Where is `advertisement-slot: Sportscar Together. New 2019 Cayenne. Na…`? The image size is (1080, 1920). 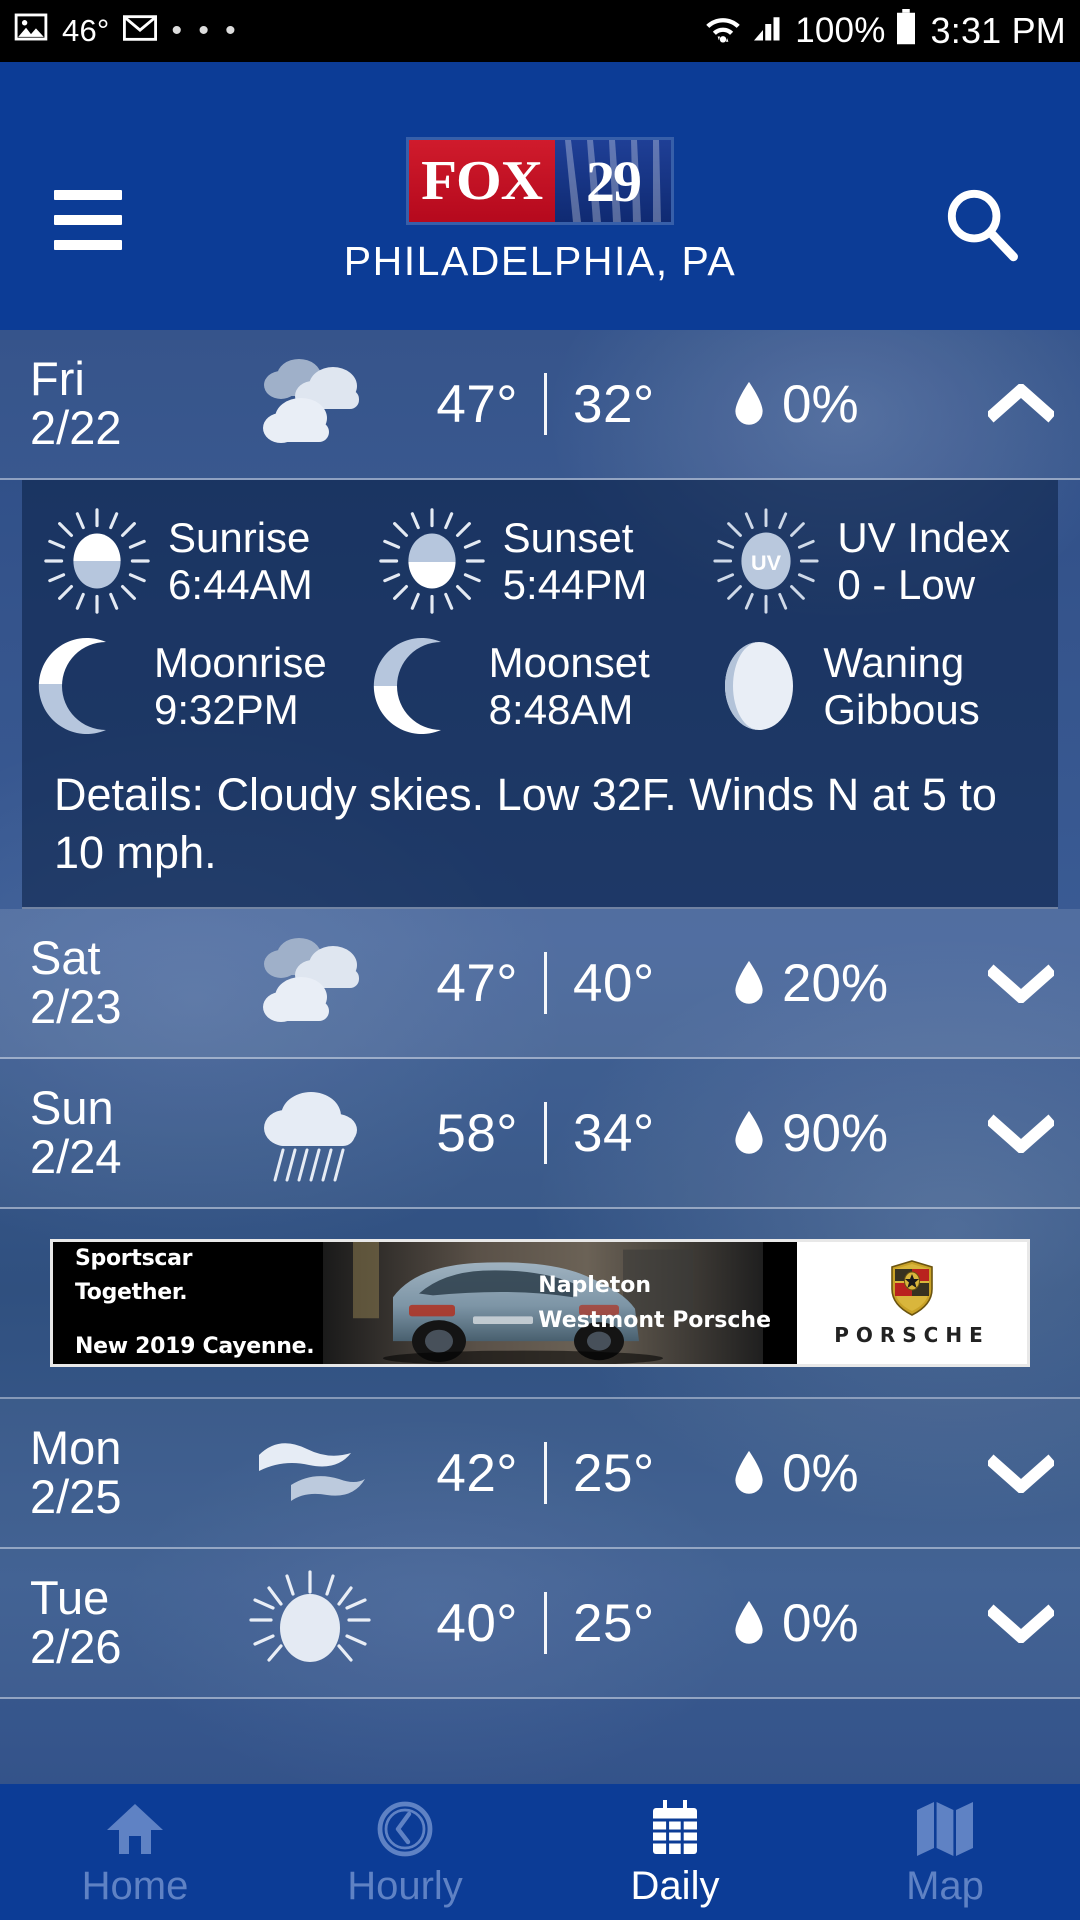
advertisement-slot: Sportscar Together. New 2019 Cayenne. Na… is located at coordinates (540, 1304).